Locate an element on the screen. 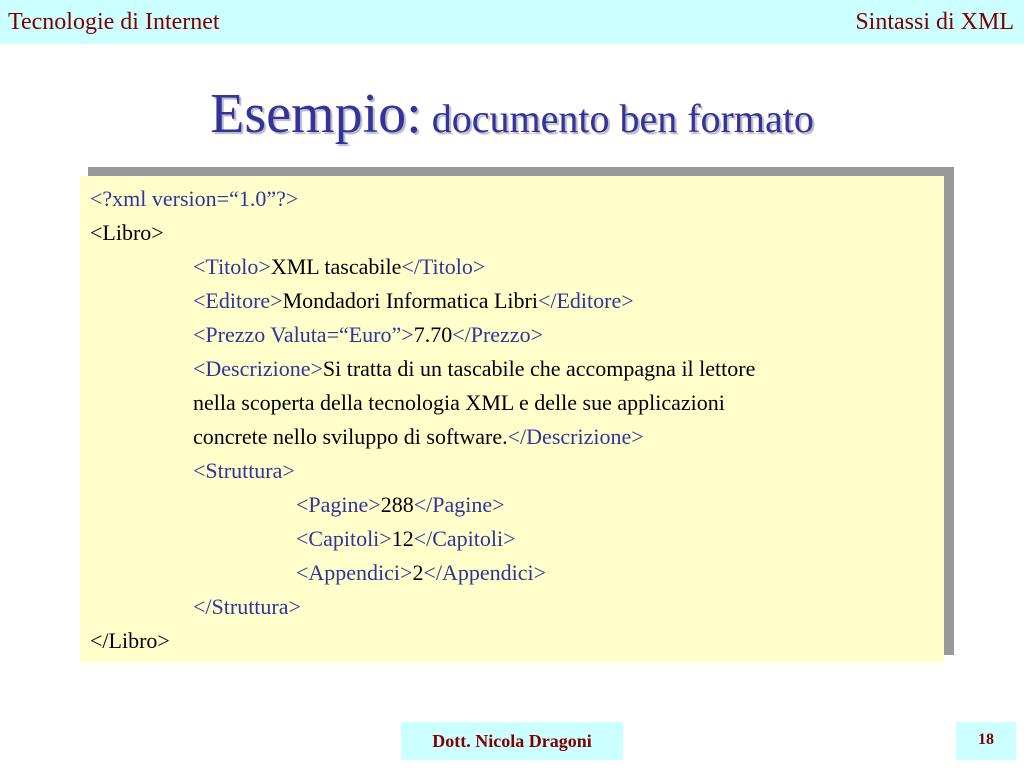  titolo-value: XML tascabile is located at coordinates (336, 266).